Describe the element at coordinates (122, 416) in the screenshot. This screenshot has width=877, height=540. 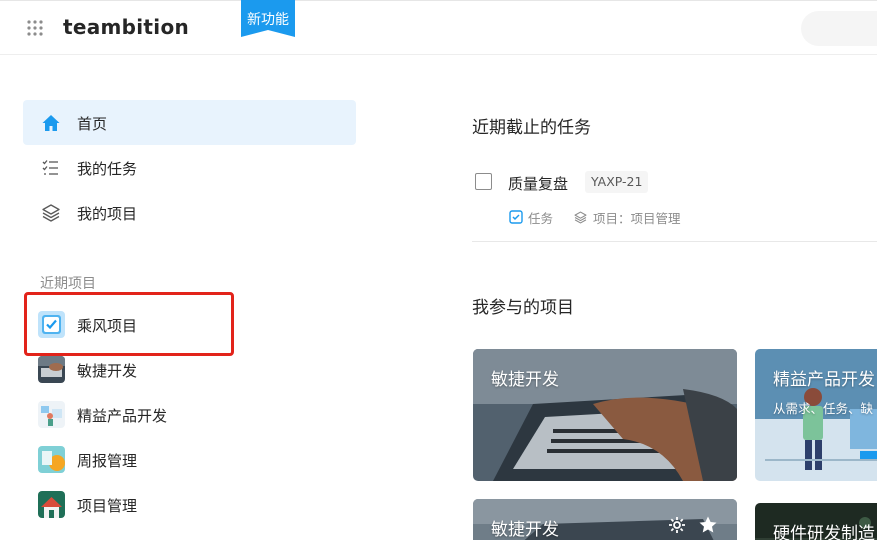
I see `recent-project-label: 精益产品开发` at that location.